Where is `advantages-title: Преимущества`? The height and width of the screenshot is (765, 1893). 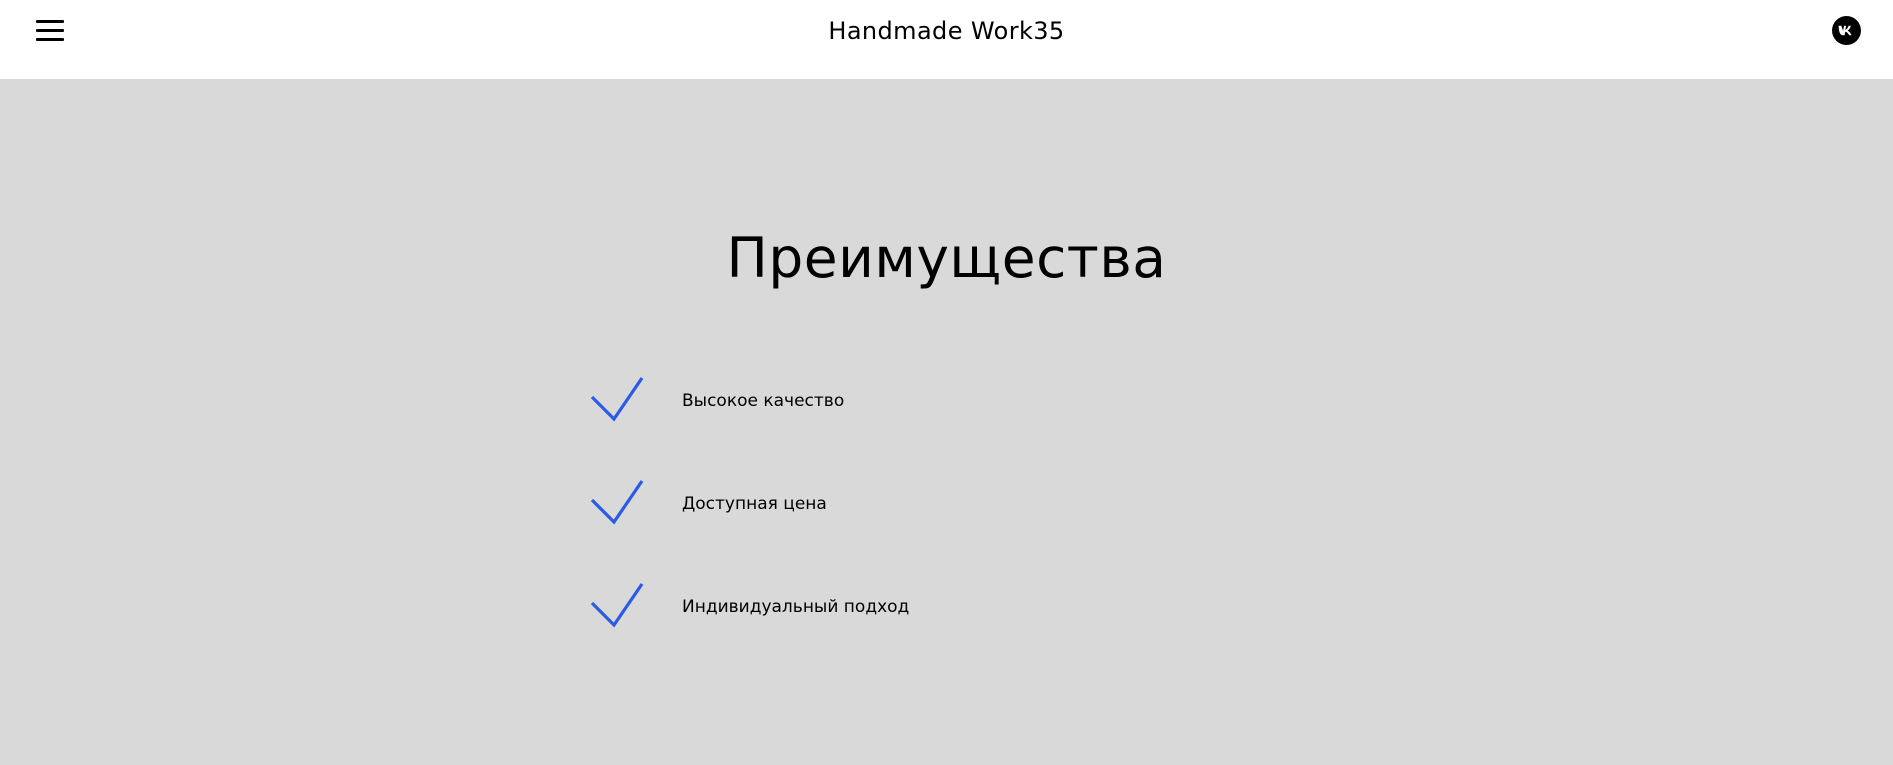 advantages-title: Преимущества is located at coordinates (946, 258).